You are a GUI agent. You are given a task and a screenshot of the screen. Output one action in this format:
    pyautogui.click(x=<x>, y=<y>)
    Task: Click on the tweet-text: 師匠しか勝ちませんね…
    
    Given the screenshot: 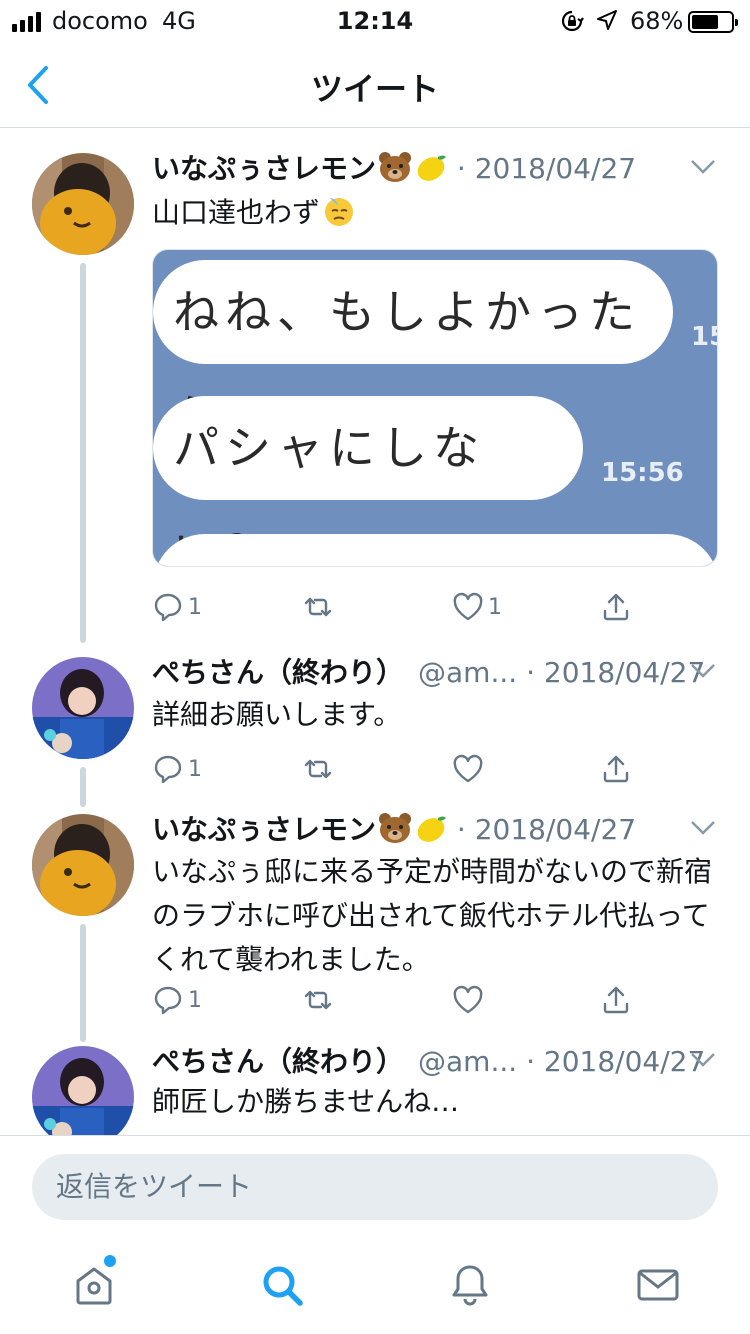 What is the action you would take?
    pyautogui.click(x=306, y=1101)
    